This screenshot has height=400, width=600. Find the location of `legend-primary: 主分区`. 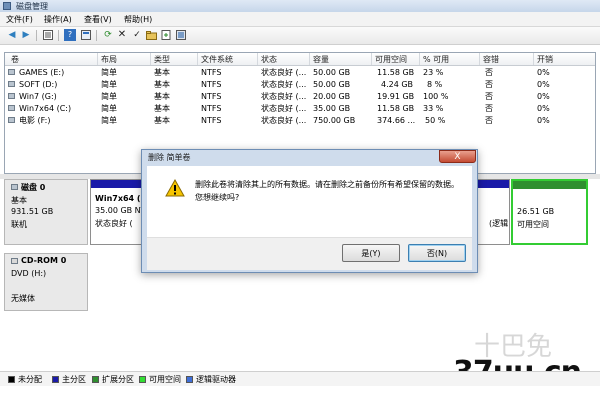

legend-primary: 主分区 is located at coordinates (74, 379).